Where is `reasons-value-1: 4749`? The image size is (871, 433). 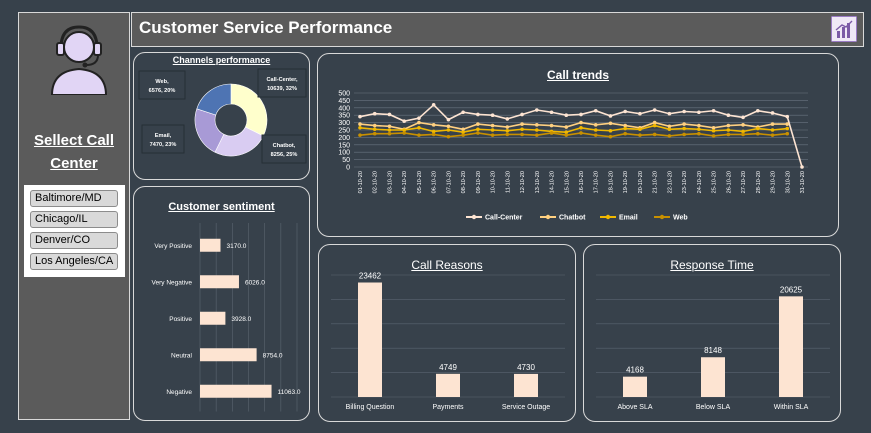 reasons-value-1: 4749 is located at coordinates (448, 367).